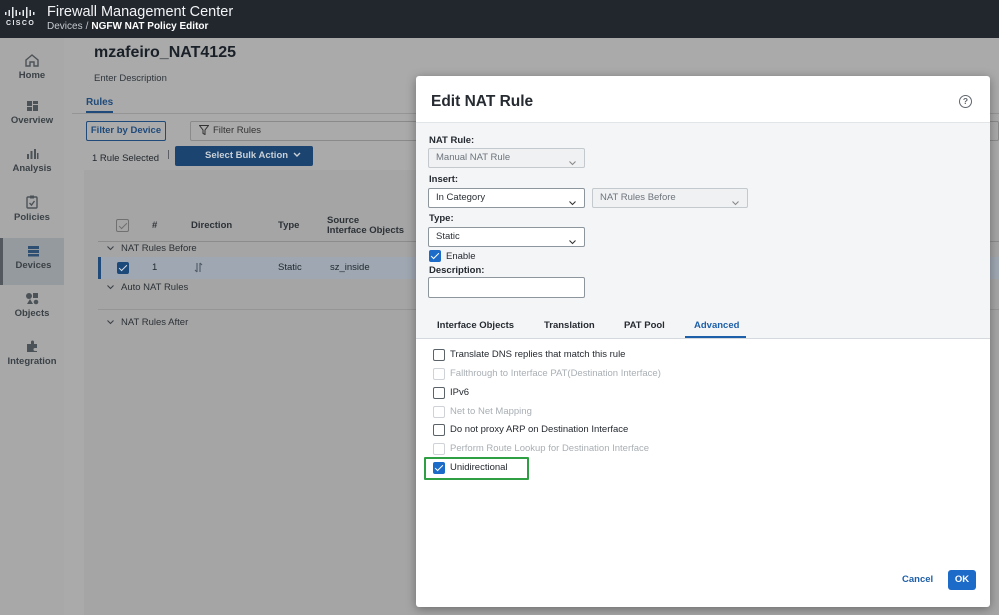 The width and height of the screenshot is (999, 615). I want to click on tabs-divider, so click(703, 338).